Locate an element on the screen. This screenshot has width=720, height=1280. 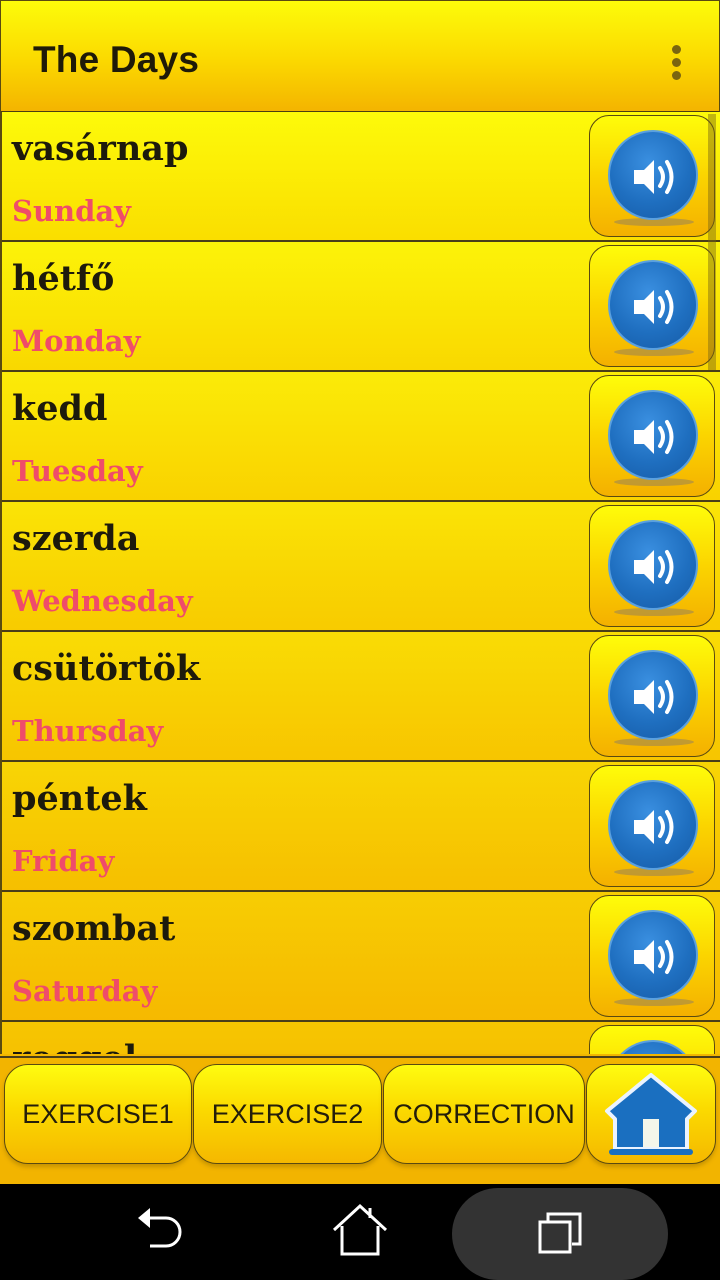
home-icon is located at coordinates (651, 1114).